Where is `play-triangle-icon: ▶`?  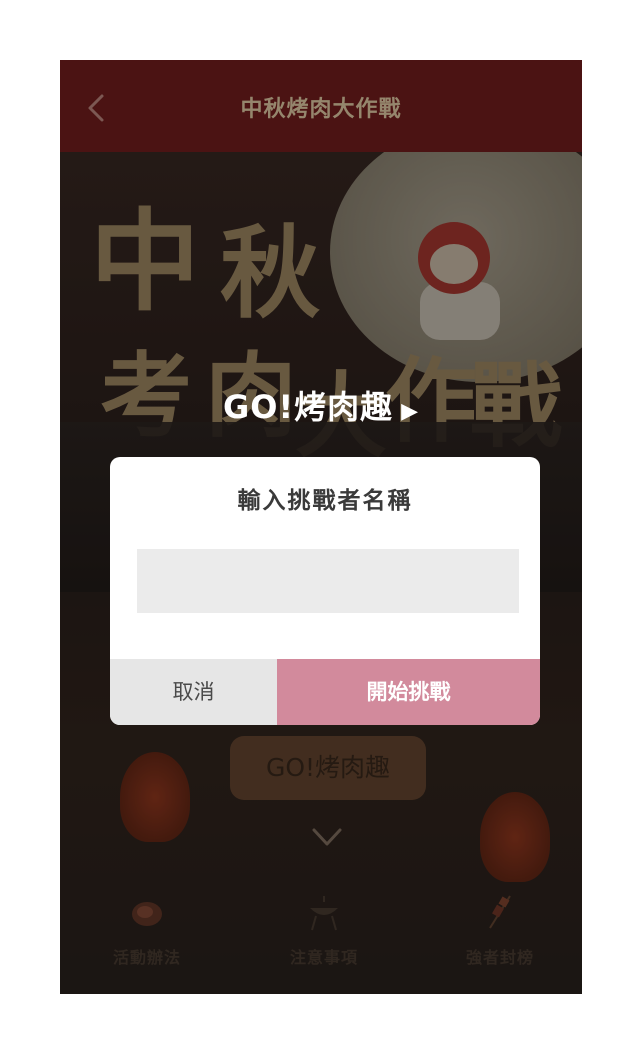
play-triangle-icon: ▶ is located at coordinates (410, 411).